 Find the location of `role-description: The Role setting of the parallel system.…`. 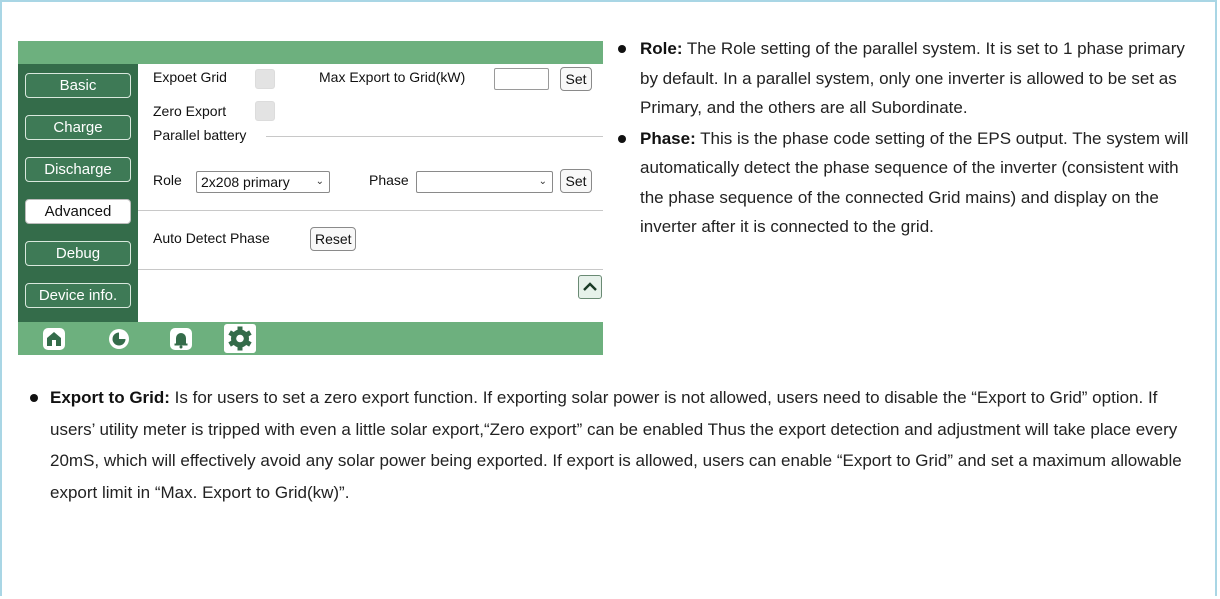

role-description: The Role setting of the parallel system.… is located at coordinates (912, 78).